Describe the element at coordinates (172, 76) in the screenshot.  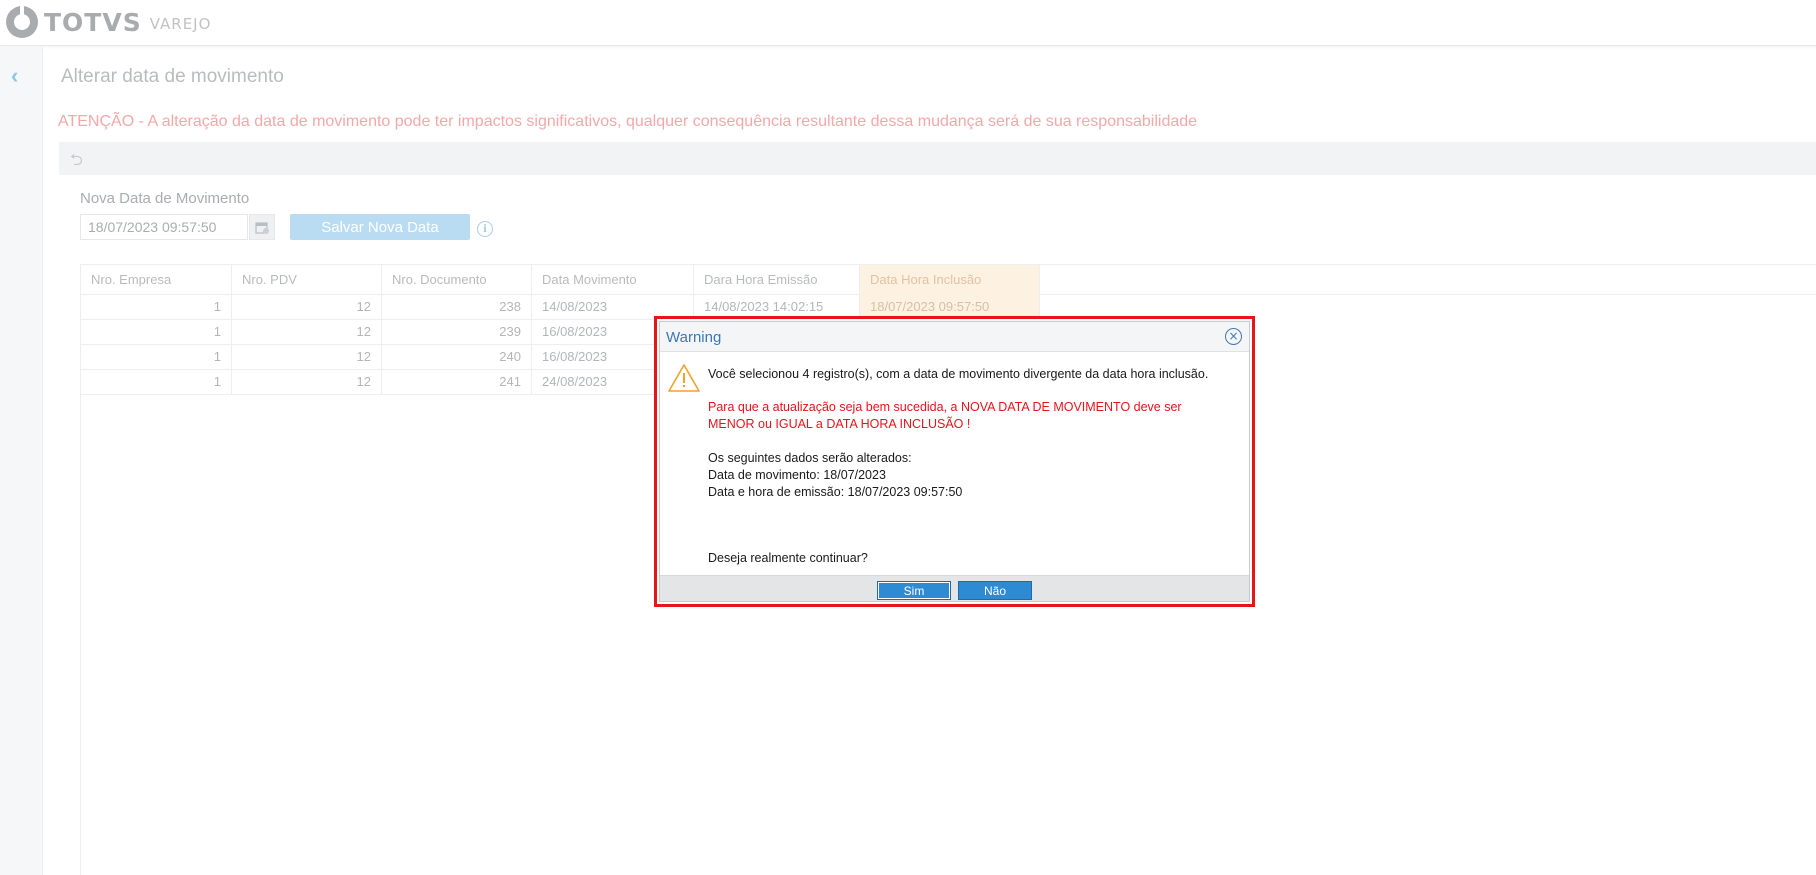
I see `page-title: Alterar data de movimento` at that location.